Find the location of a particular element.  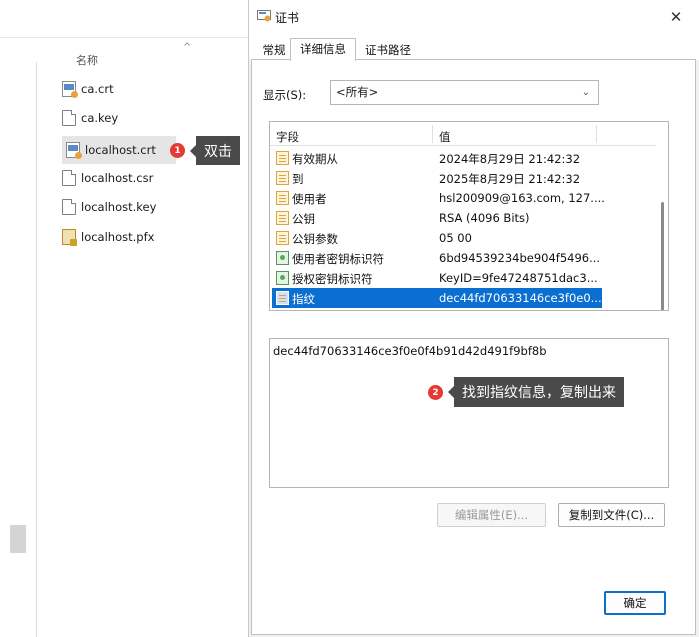

file-item-localhost-csr: localhost.csr is located at coordinates (107, 178).